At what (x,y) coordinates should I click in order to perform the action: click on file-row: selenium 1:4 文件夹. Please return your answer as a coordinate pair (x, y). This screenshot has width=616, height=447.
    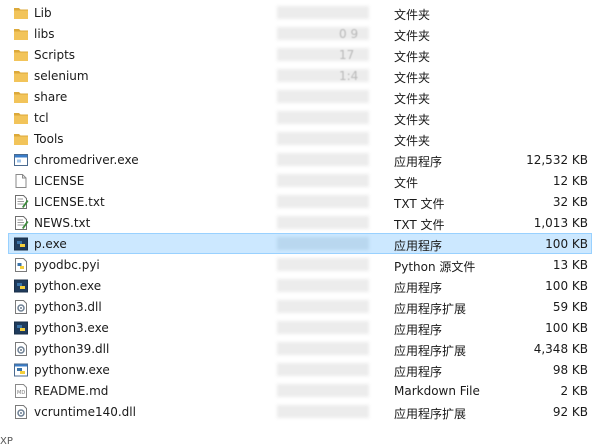
    Looking at the image, I should click on (300, 75).